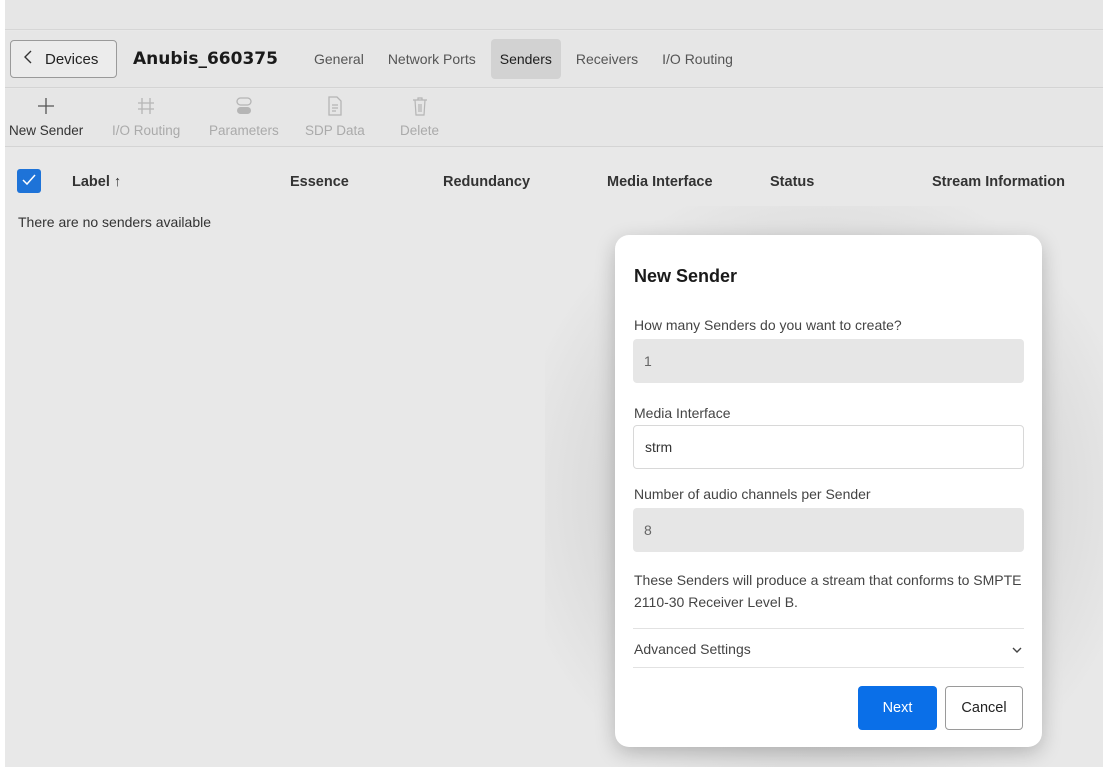 The image size is (1103, 767). What do you see at coordinates (244, 109) in the screenshot?
I see `toggle-icon` at bounding box center [244, 109].